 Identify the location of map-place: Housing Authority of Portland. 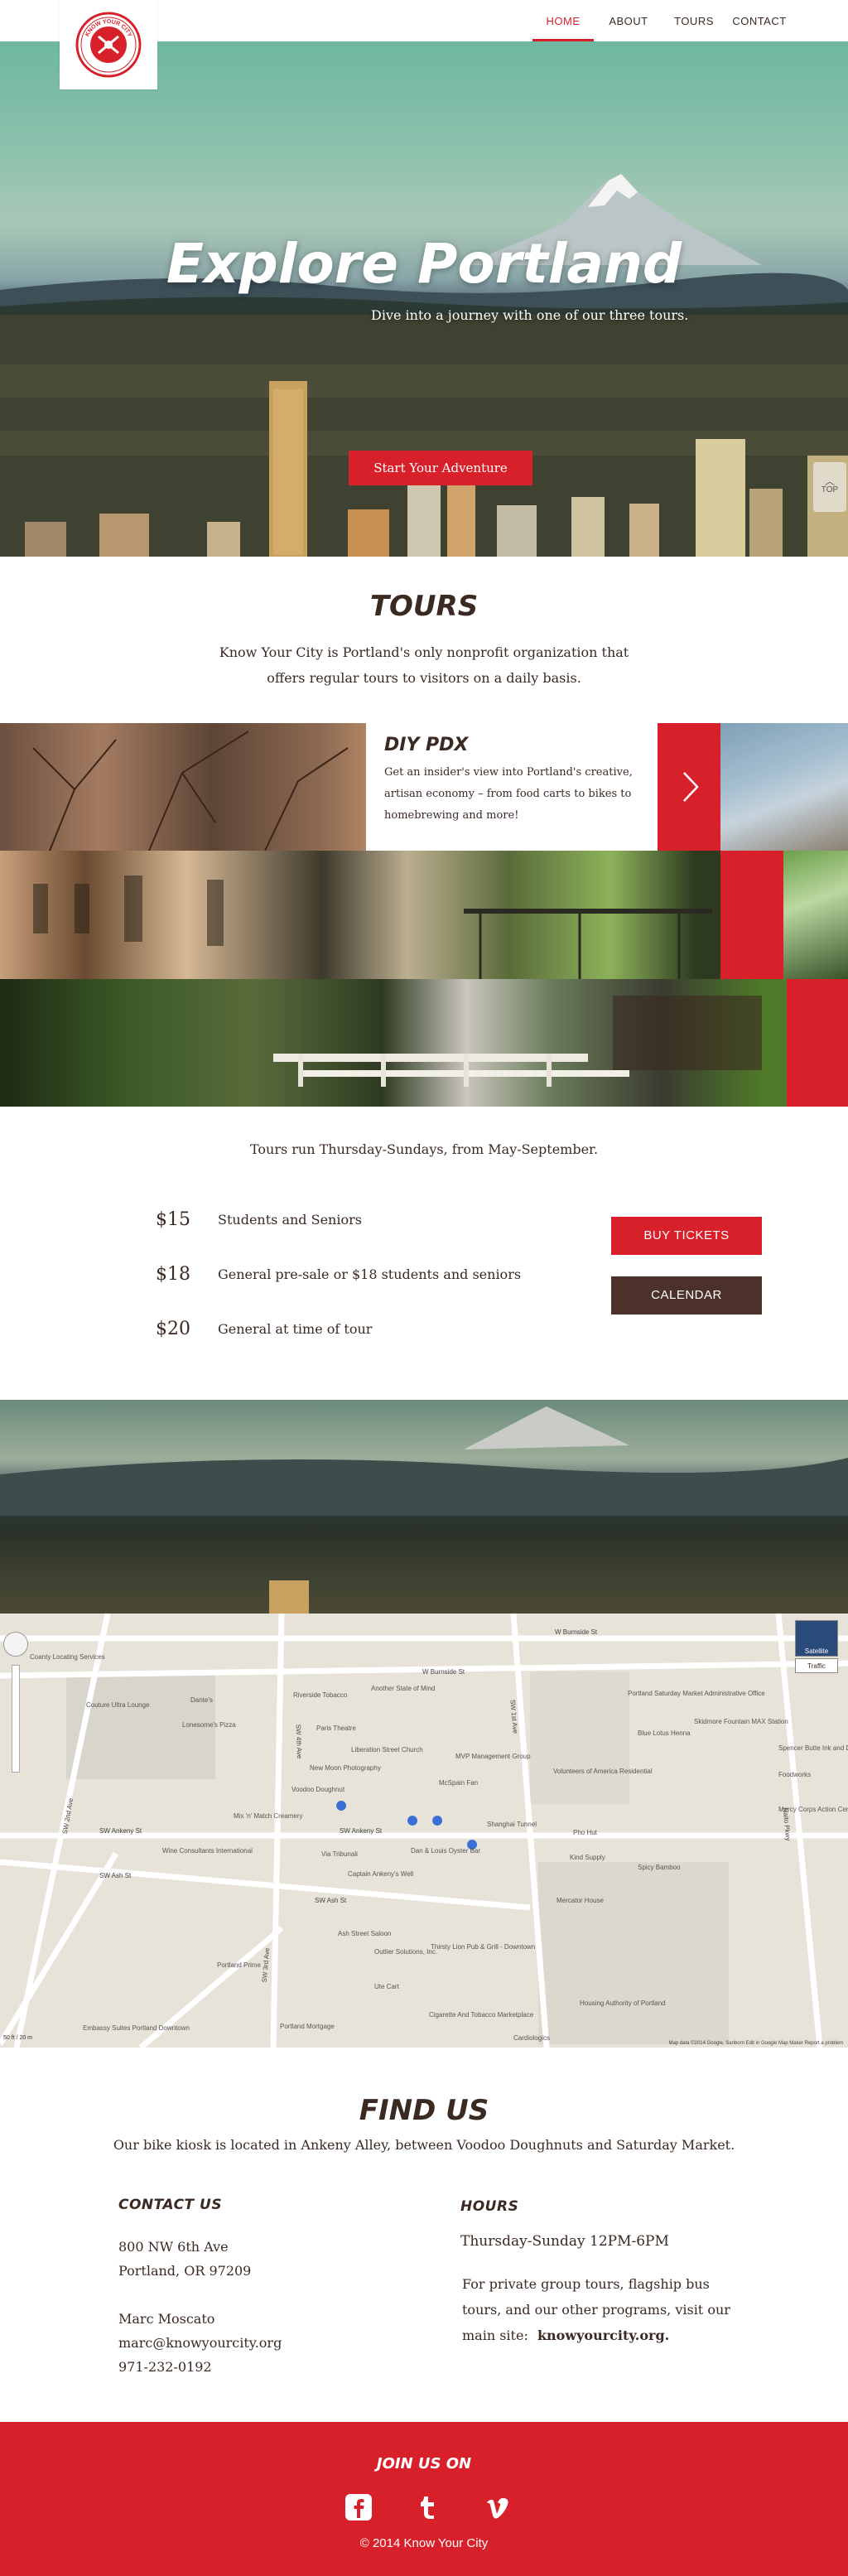
(623, 2003).